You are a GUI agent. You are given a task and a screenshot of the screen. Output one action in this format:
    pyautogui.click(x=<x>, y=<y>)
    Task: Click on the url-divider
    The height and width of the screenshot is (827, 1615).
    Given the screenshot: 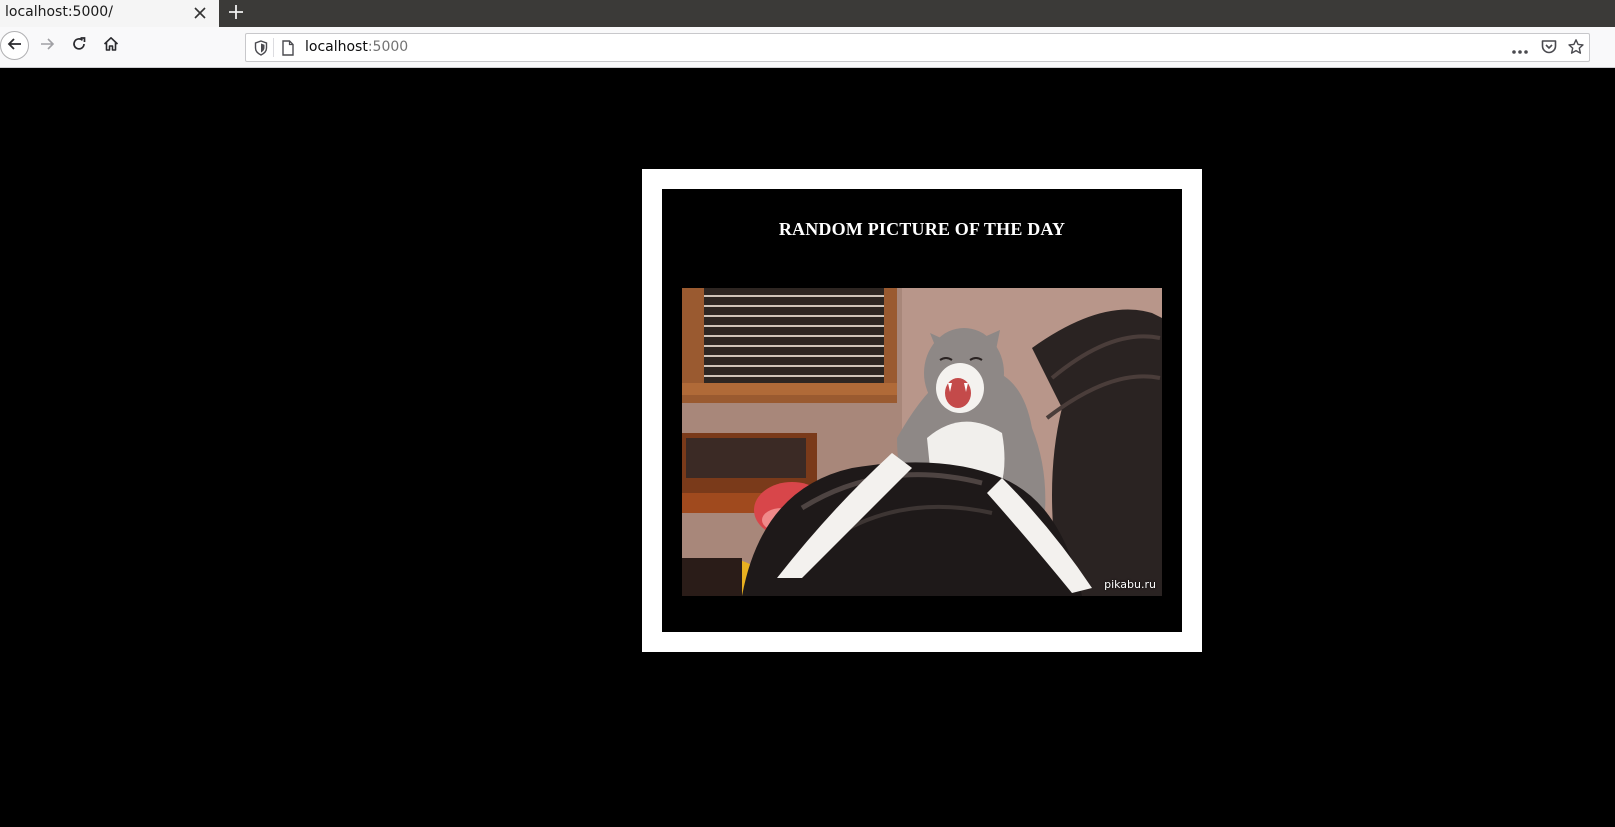 What is the action you would take?
    pyautogui.click(x=273, y=47)
    